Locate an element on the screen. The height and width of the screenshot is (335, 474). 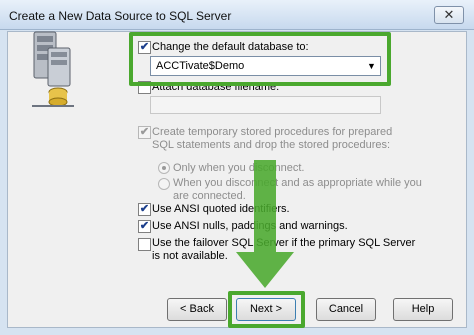
failover-checkbox is located at coordinates (144, 244).